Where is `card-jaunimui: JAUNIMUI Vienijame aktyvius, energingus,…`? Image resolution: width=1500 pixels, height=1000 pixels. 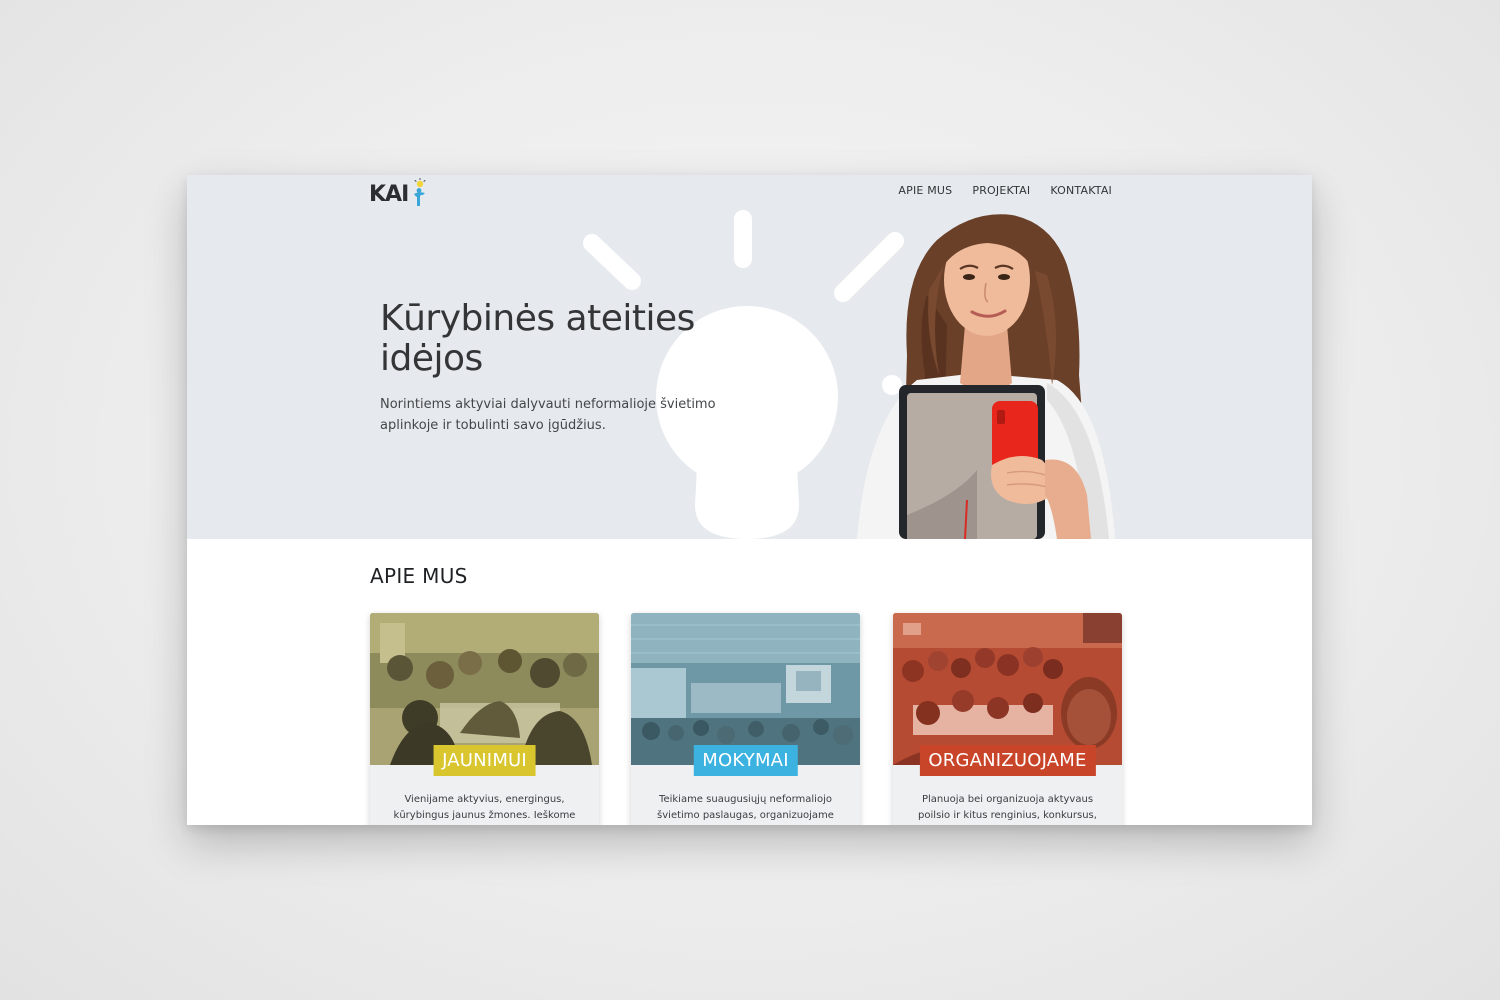
card-jaunimui: JAUNIMUI Vienijame aktyvius, energingus,… is located at coordinates (484, 719).